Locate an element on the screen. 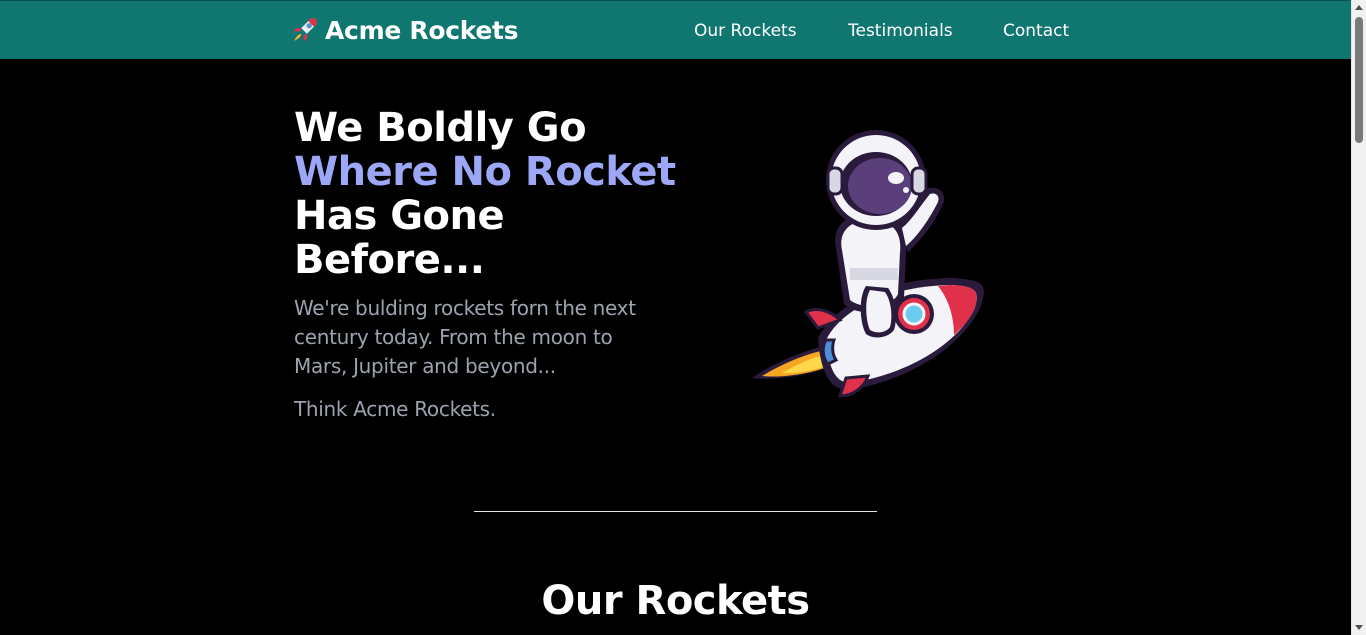 The height and width of the screenshot is (635, 1366). hero-title-line: Has Gone is located at coordinates (399, 216).